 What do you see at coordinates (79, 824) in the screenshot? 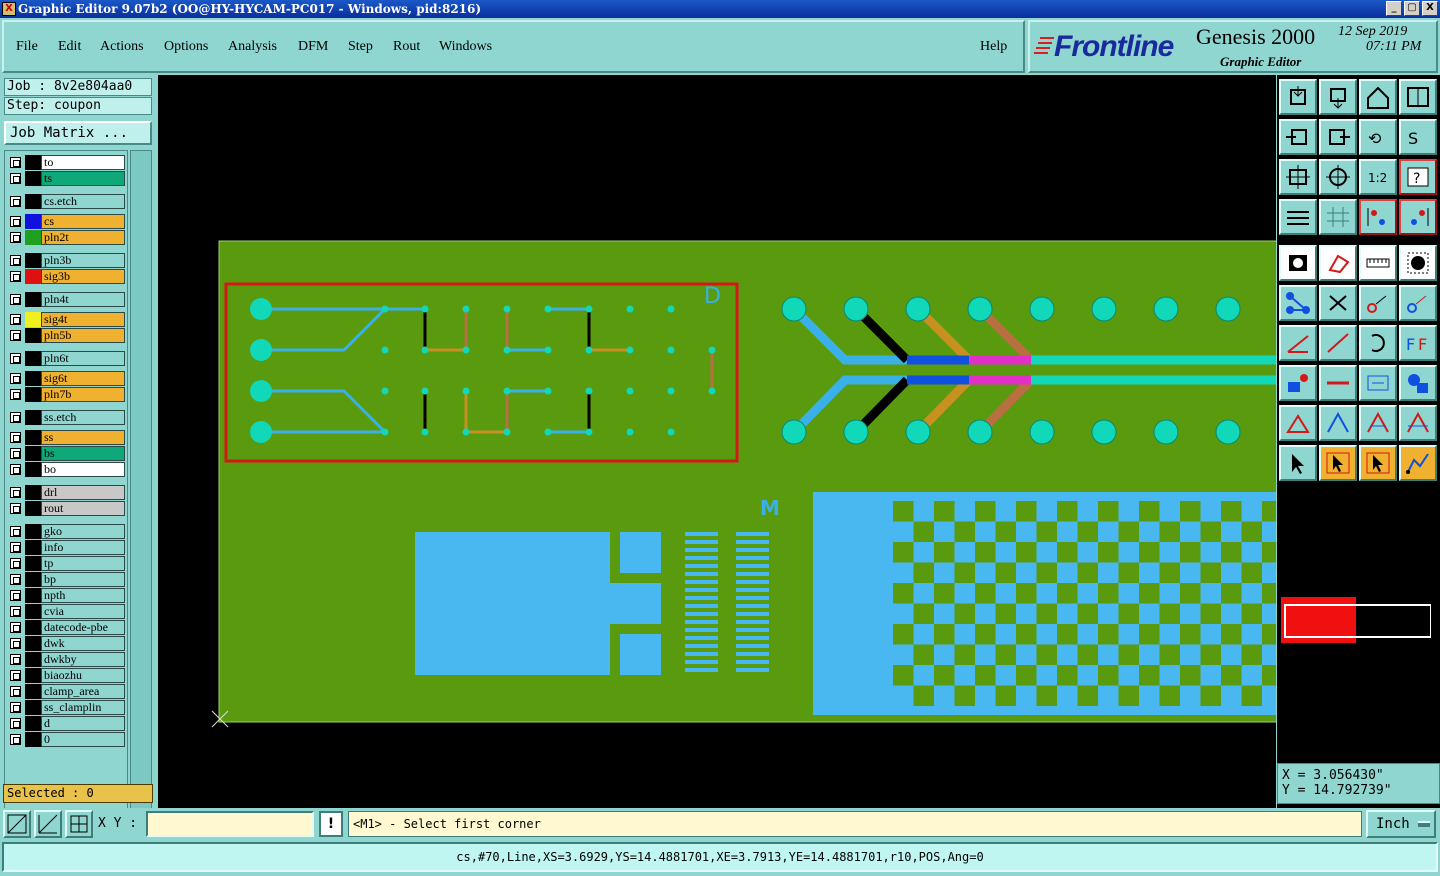
I see `grid-mode-button` at bounding box center [79, 824].